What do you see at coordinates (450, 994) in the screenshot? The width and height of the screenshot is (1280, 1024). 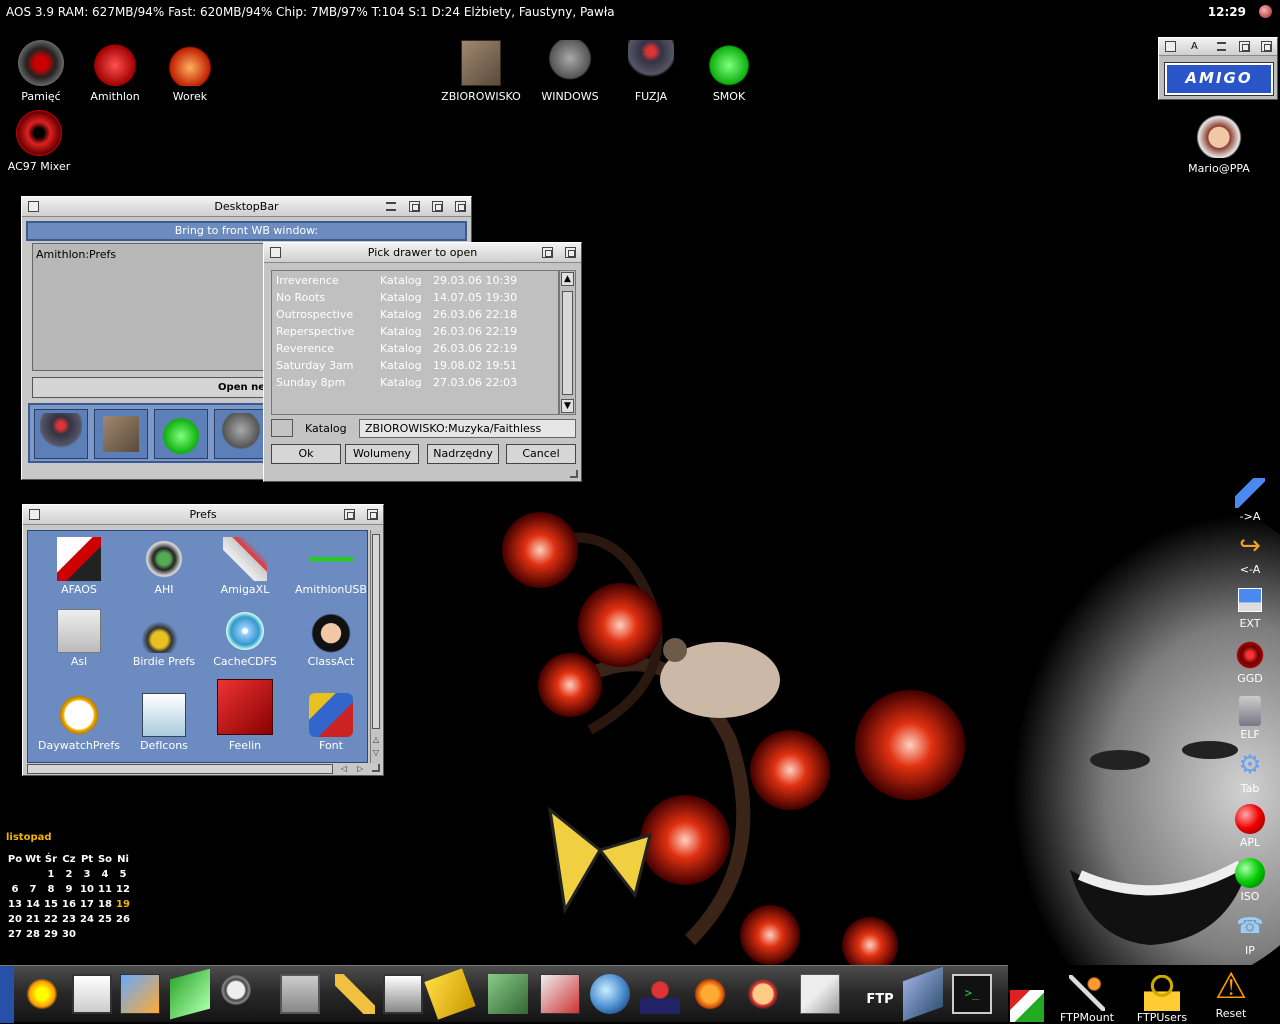 I see `floppy-disk-icon` at bounding box center [450, 994].